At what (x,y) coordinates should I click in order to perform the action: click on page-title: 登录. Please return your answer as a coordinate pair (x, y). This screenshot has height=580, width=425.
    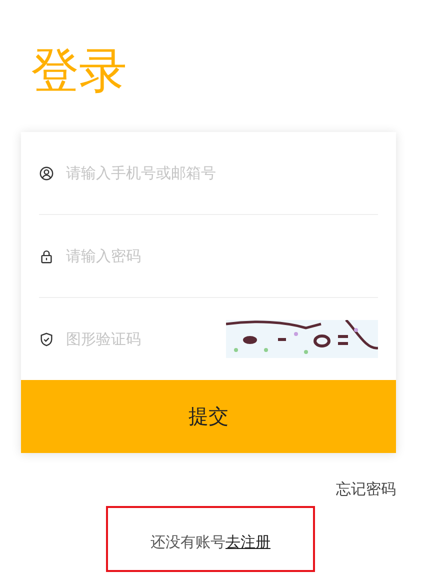
    Looking at the image, I should click on (79, 71).